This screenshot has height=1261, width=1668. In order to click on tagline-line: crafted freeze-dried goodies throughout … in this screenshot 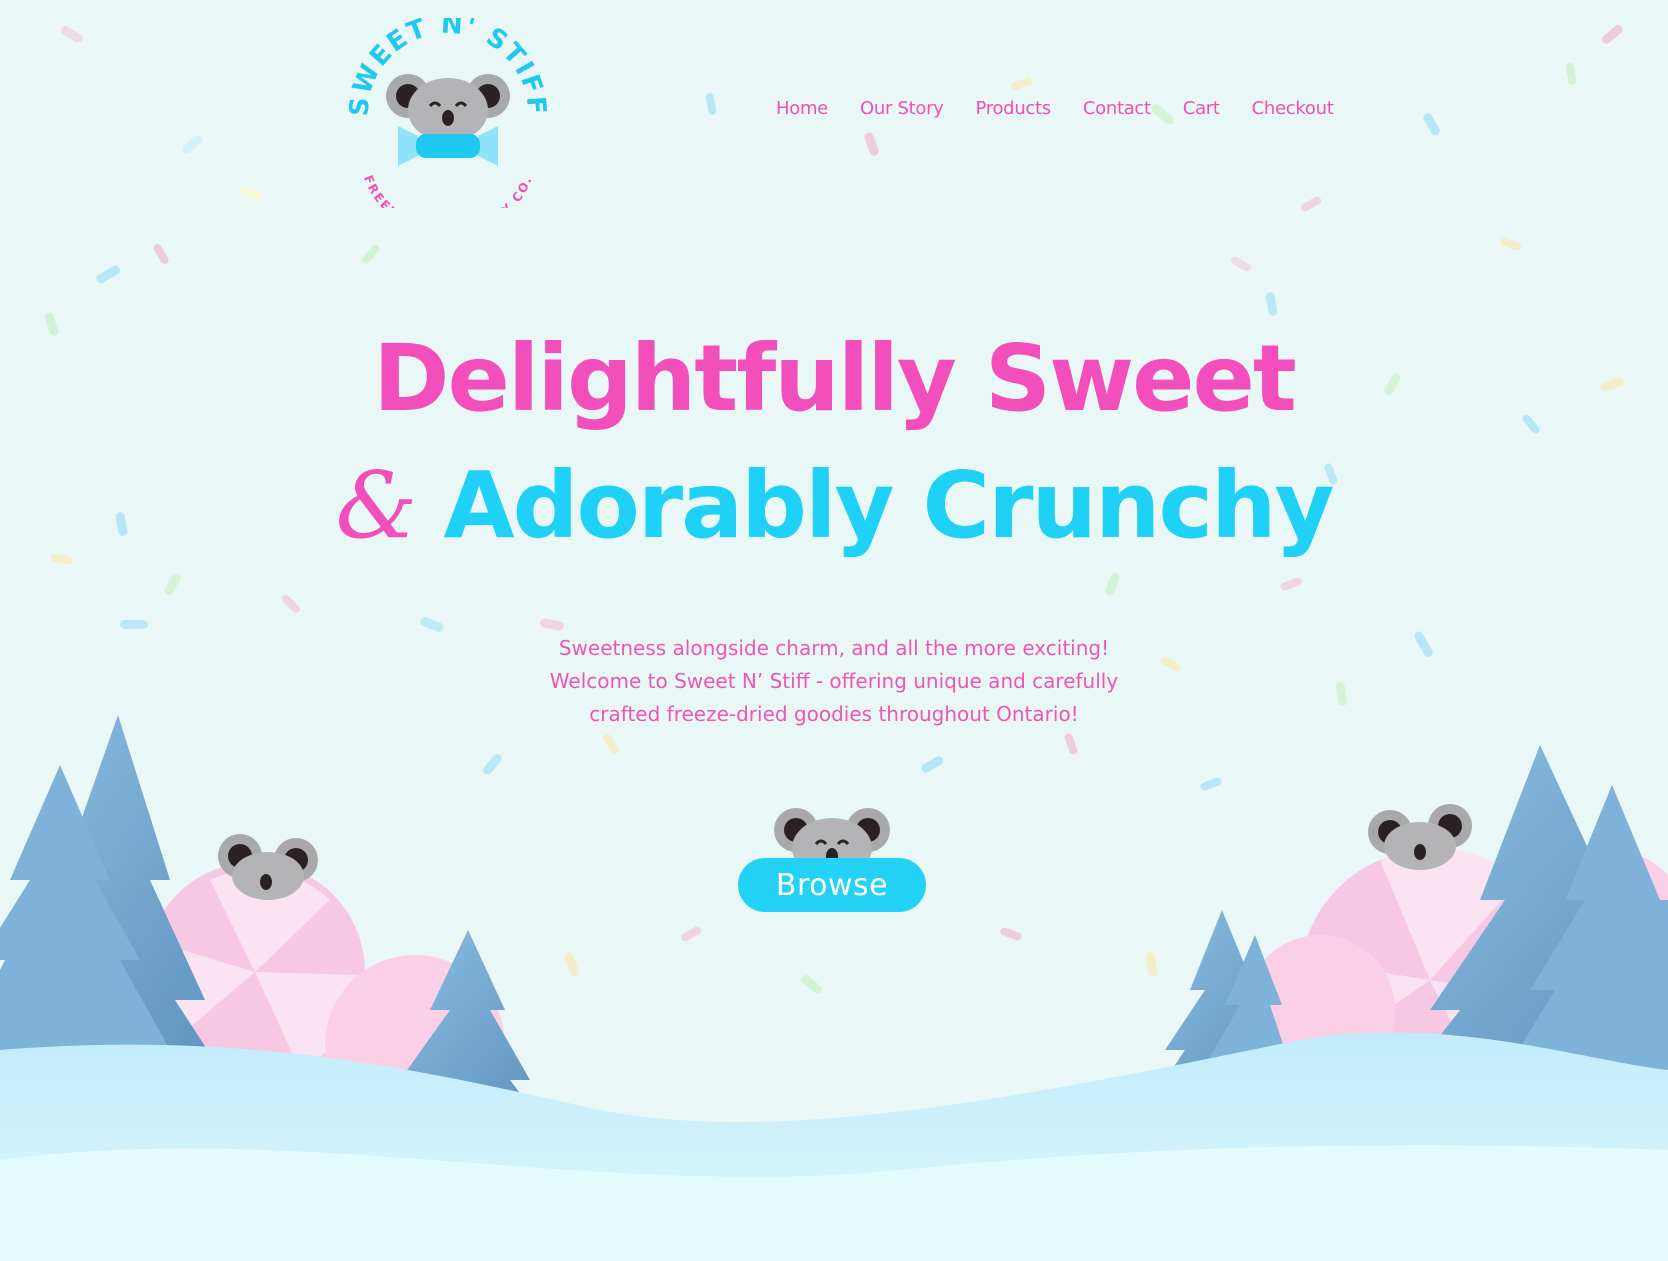, I will do `click(834, 714)`.